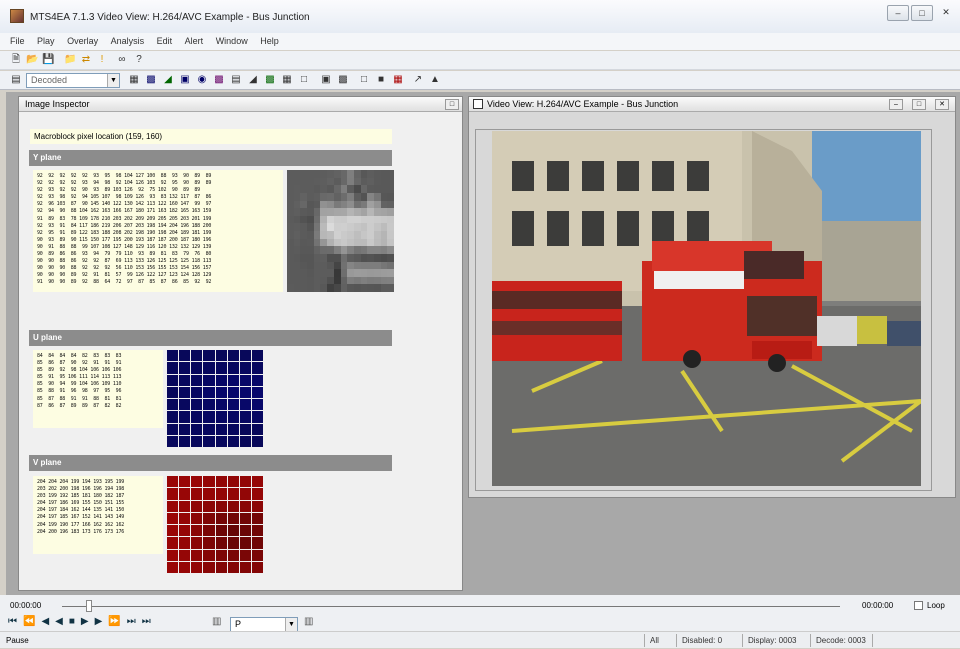 The width and height of the screenshot is (960, 649). Describe the element at coordinates (117, 621) in the screenshot. I see `forward-icon: ⏩` at that location.